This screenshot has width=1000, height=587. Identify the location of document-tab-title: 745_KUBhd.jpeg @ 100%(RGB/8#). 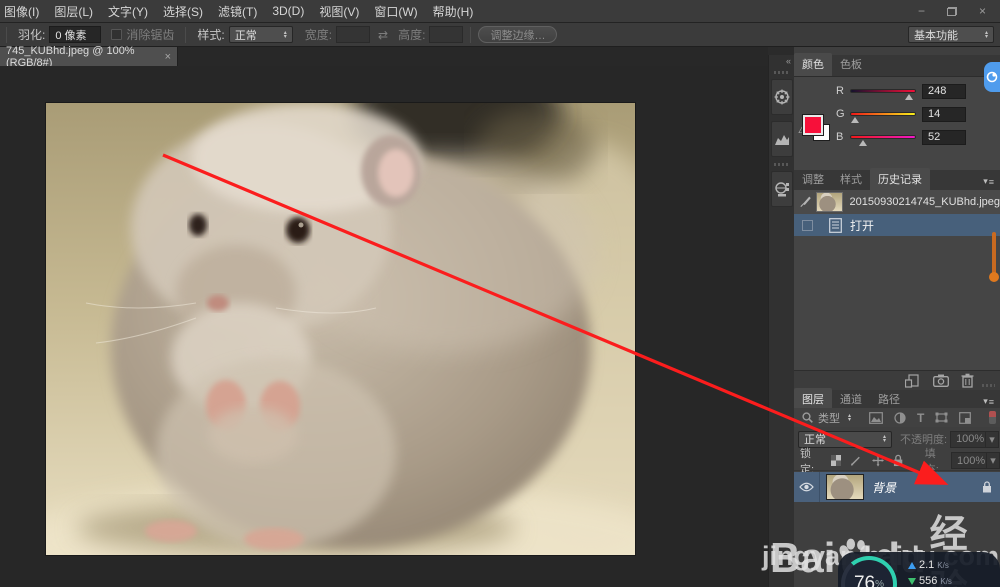
(70, 56).